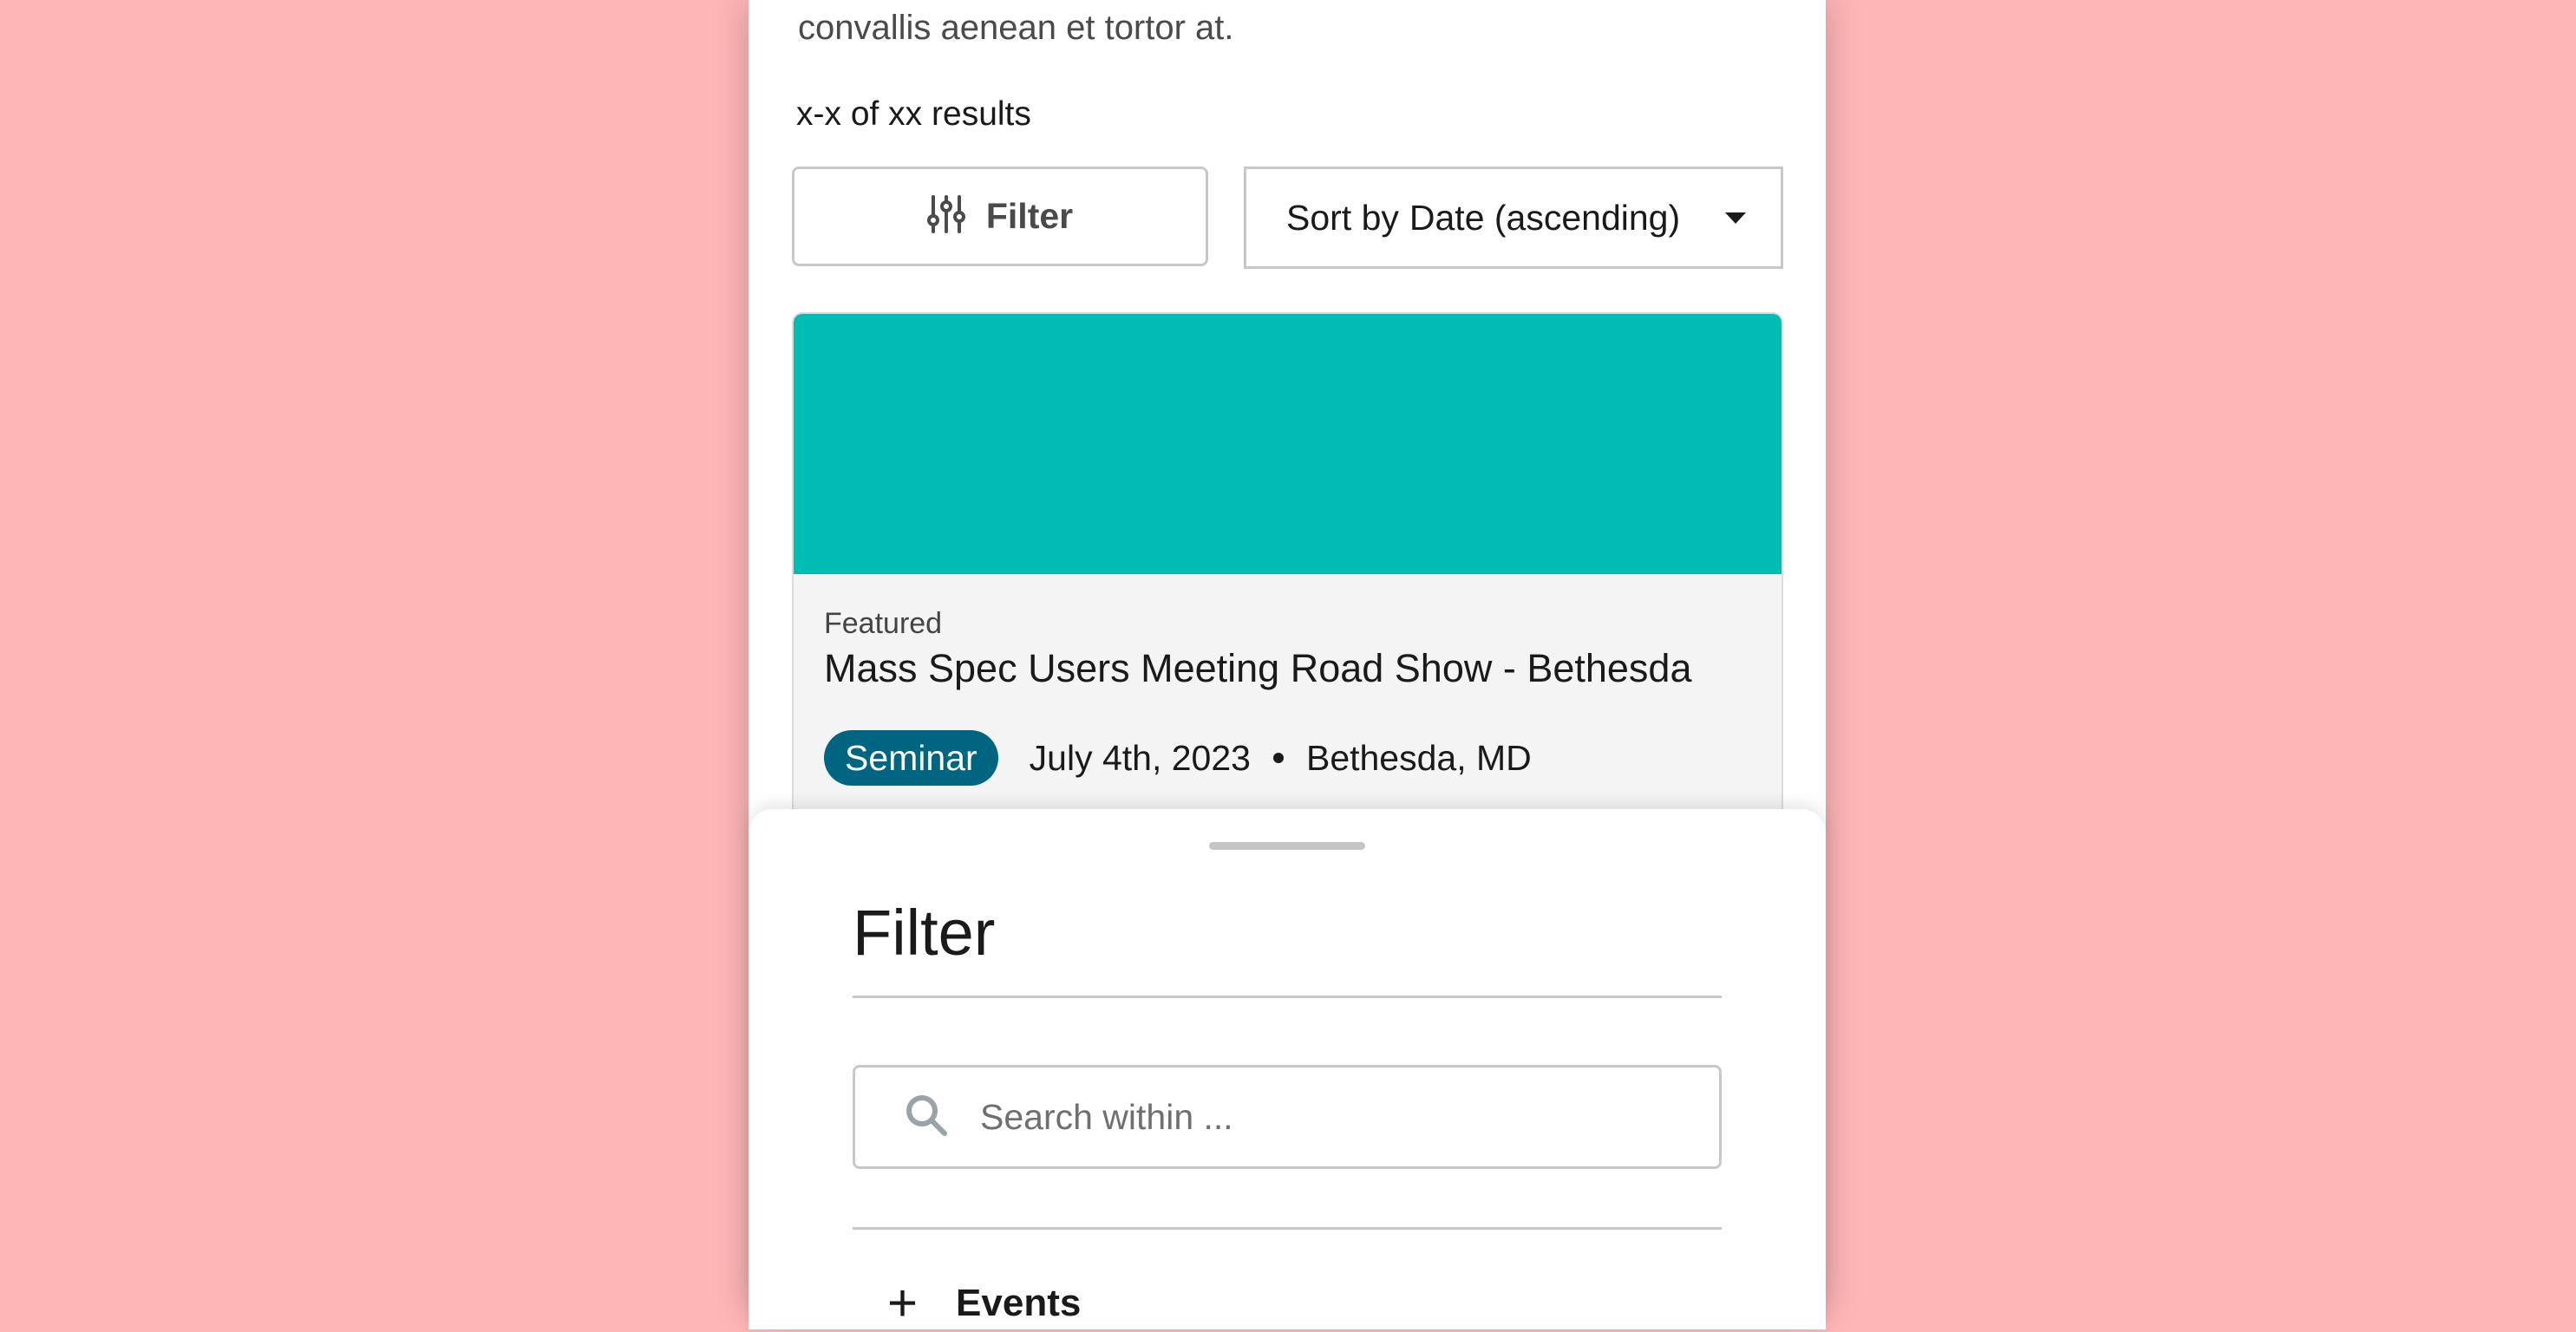 This screenshot has height=1332, width=2576. I want to click on accordion-item-events: + Events, so click(984, 1303).